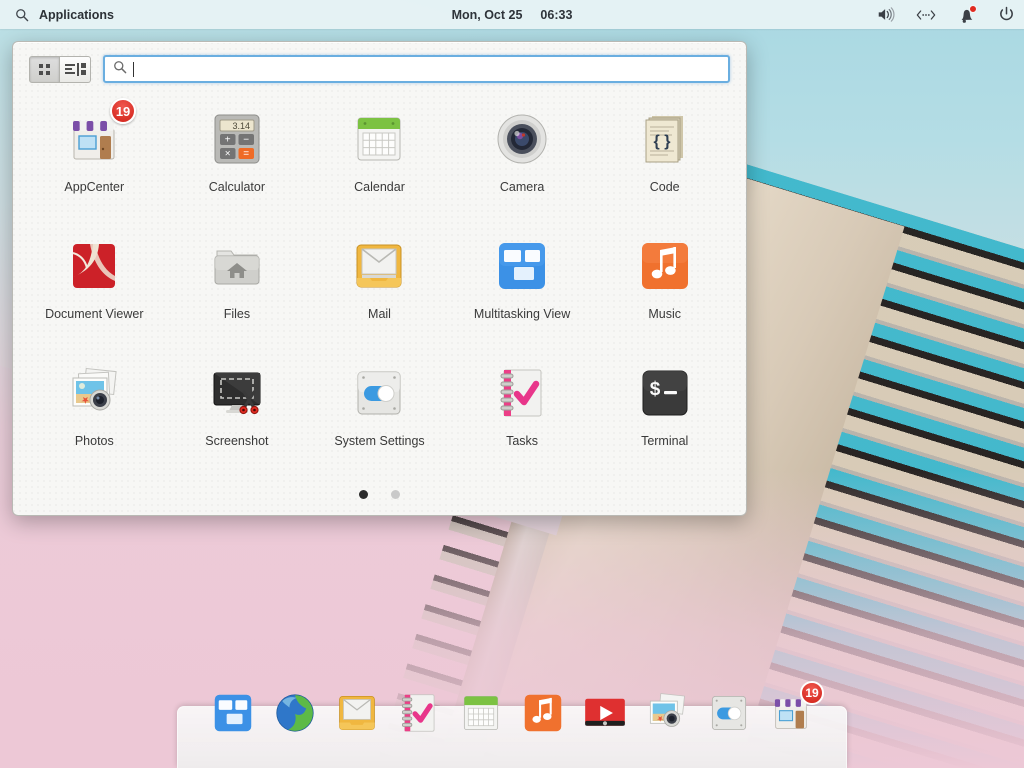 This screenshot has height=768, width=1024. Describe the element at coordinates (926, 15) in the screenshot. I see `network-icon` at that location.